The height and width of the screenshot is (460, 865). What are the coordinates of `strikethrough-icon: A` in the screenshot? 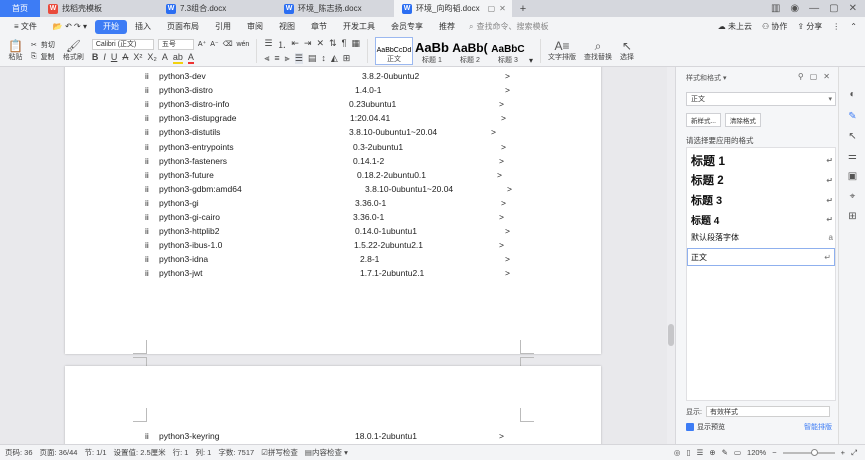 It's located at (125, 58).